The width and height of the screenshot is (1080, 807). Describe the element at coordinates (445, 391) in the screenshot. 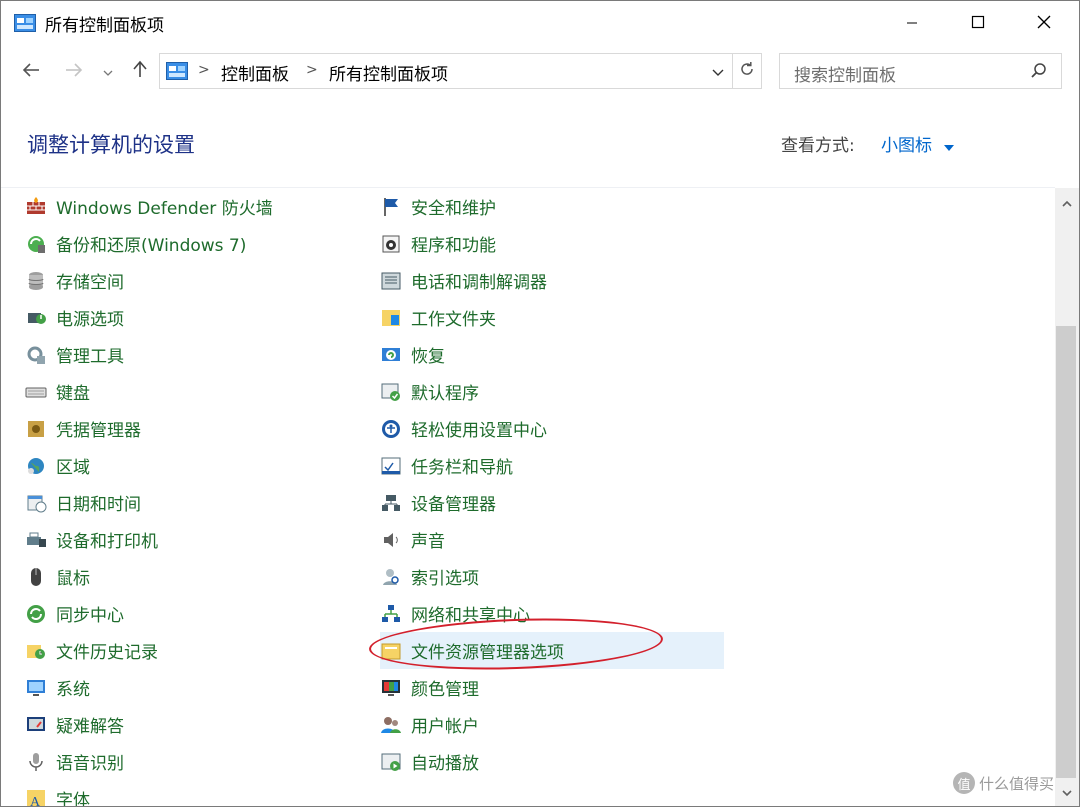

I see `control-panel-item-label: 默认程序` at that location.